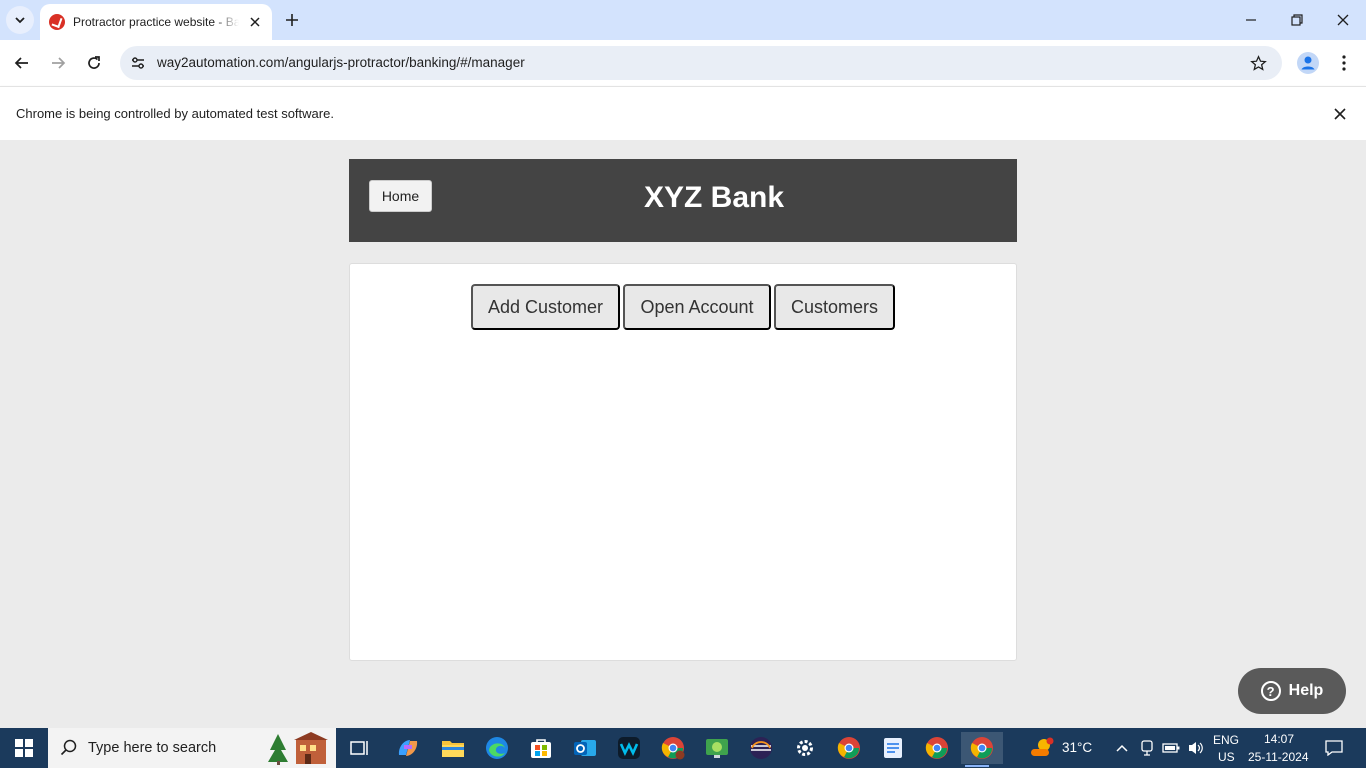 The image size is (1366, 768). Describe the element at coordinates (1278, 757) in the screenshot. I see `clock-date: 25-11-2024` at that location.